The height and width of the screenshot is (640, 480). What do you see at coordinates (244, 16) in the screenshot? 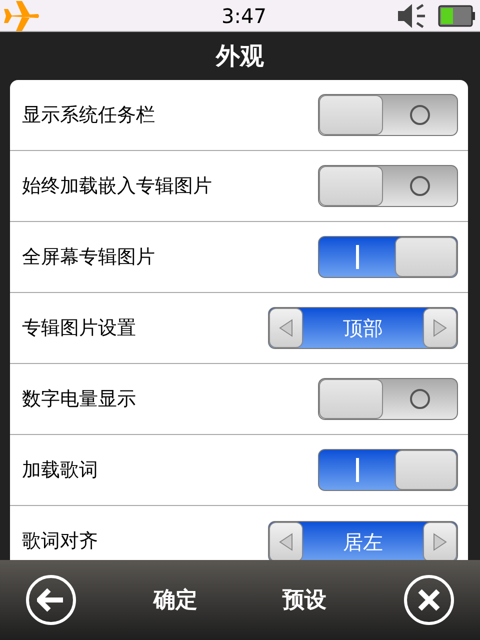
I see `clock-text: 3:47` at bounding box center [244, 16].